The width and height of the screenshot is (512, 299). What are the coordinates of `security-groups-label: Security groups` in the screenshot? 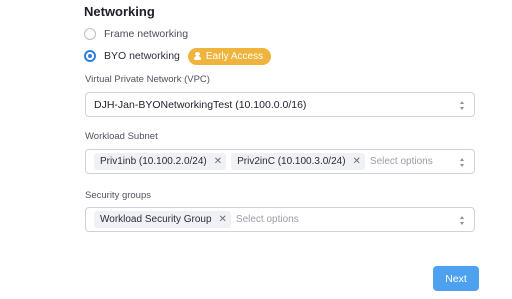 It's located at (118, 195).